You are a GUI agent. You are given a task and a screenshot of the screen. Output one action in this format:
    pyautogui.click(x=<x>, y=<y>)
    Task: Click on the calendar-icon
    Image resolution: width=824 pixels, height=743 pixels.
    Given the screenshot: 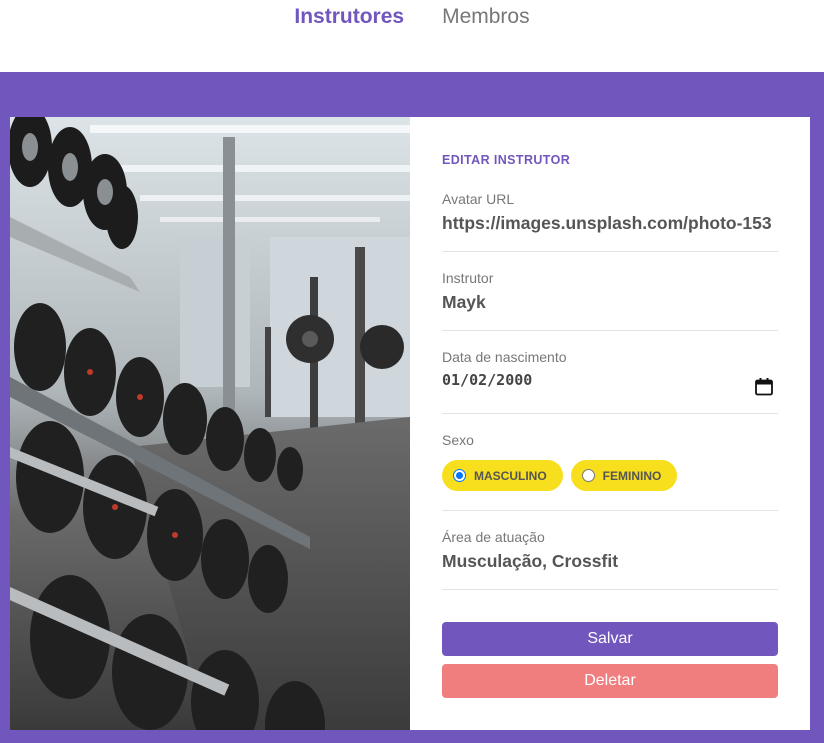 What is the action you would take?
    pyautogui.click(x=764, y=387)
    